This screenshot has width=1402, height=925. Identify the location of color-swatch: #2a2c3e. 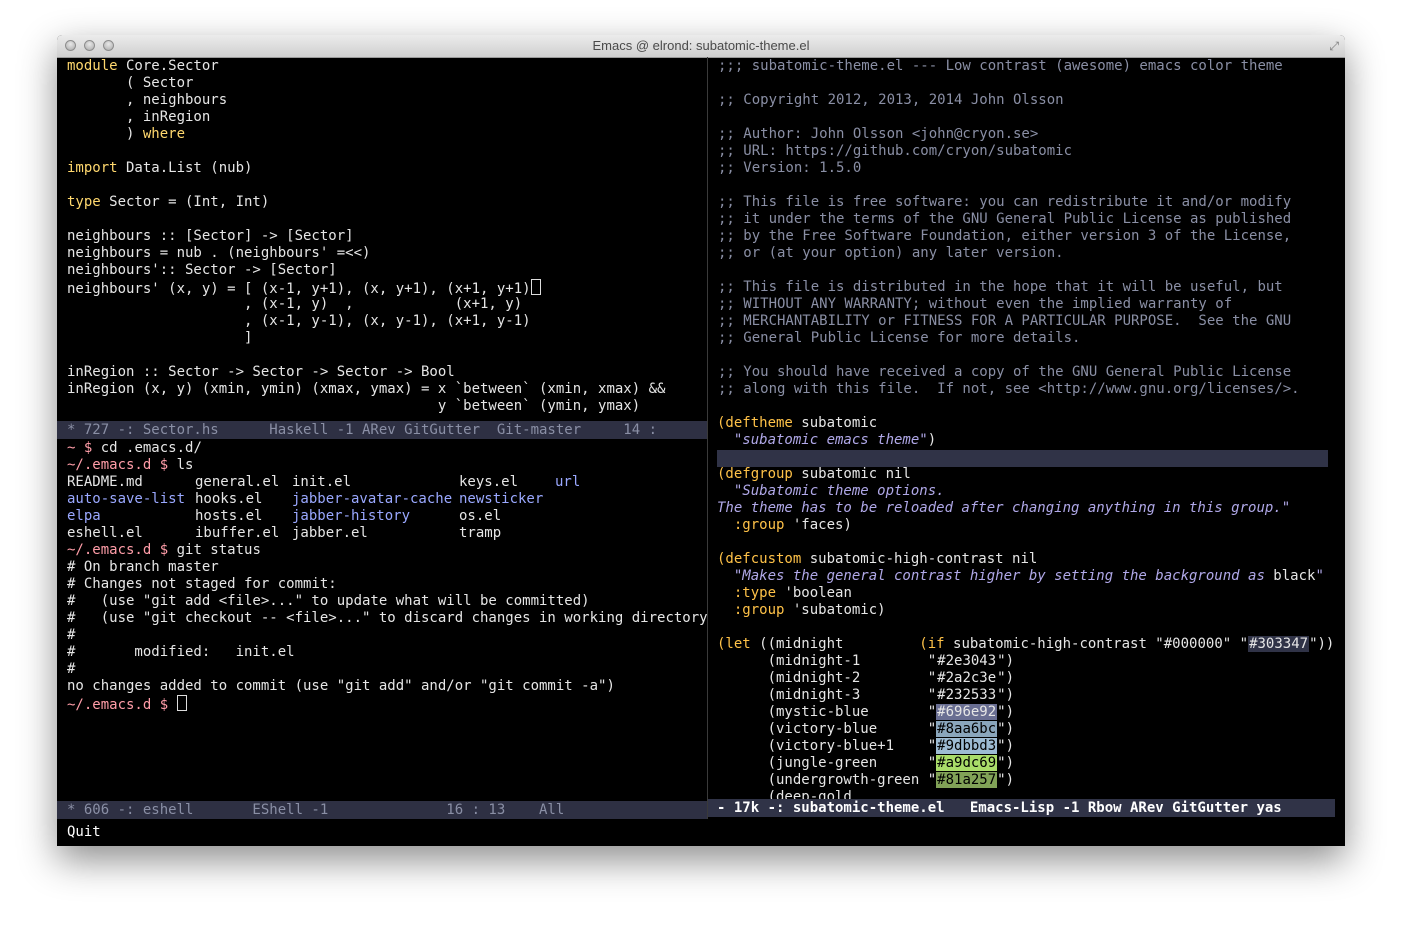
(967, 678).